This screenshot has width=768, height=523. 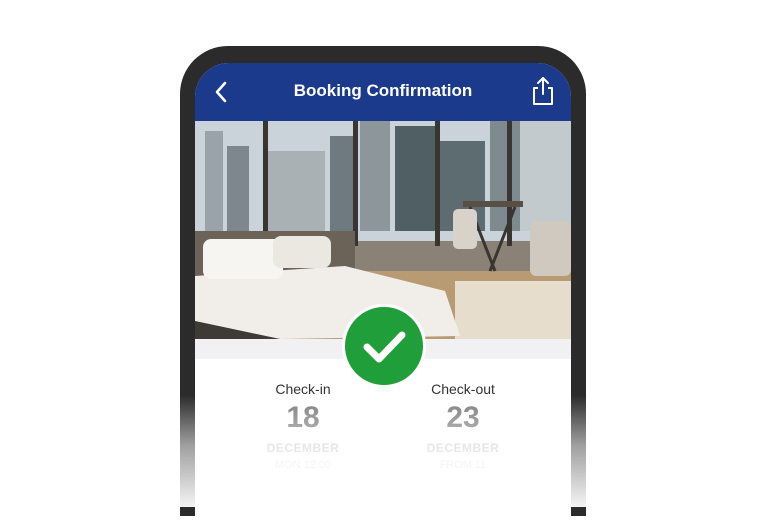 I want to click on confirmation-badge, so click(x=384, y=346).